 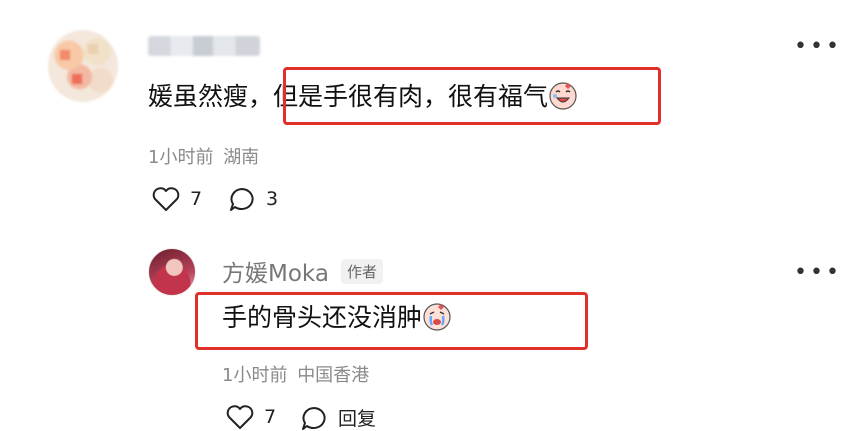 What do you see at coordinates (333, 375) in the screenshot?
I see `reply-location: 中国香港` at bounding box center [333, 375].